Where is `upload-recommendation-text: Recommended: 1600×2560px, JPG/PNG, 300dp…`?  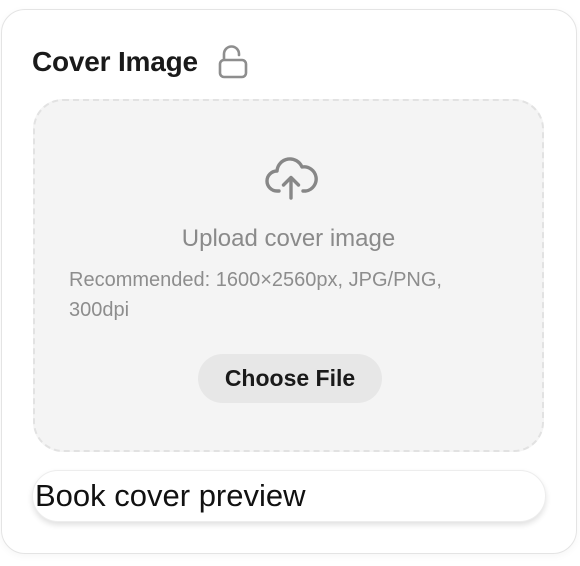 upload-recommendation-text: Recommended: 1600×2560px, JPG/PNG, 300dp… is located at coordinates (255, 295).